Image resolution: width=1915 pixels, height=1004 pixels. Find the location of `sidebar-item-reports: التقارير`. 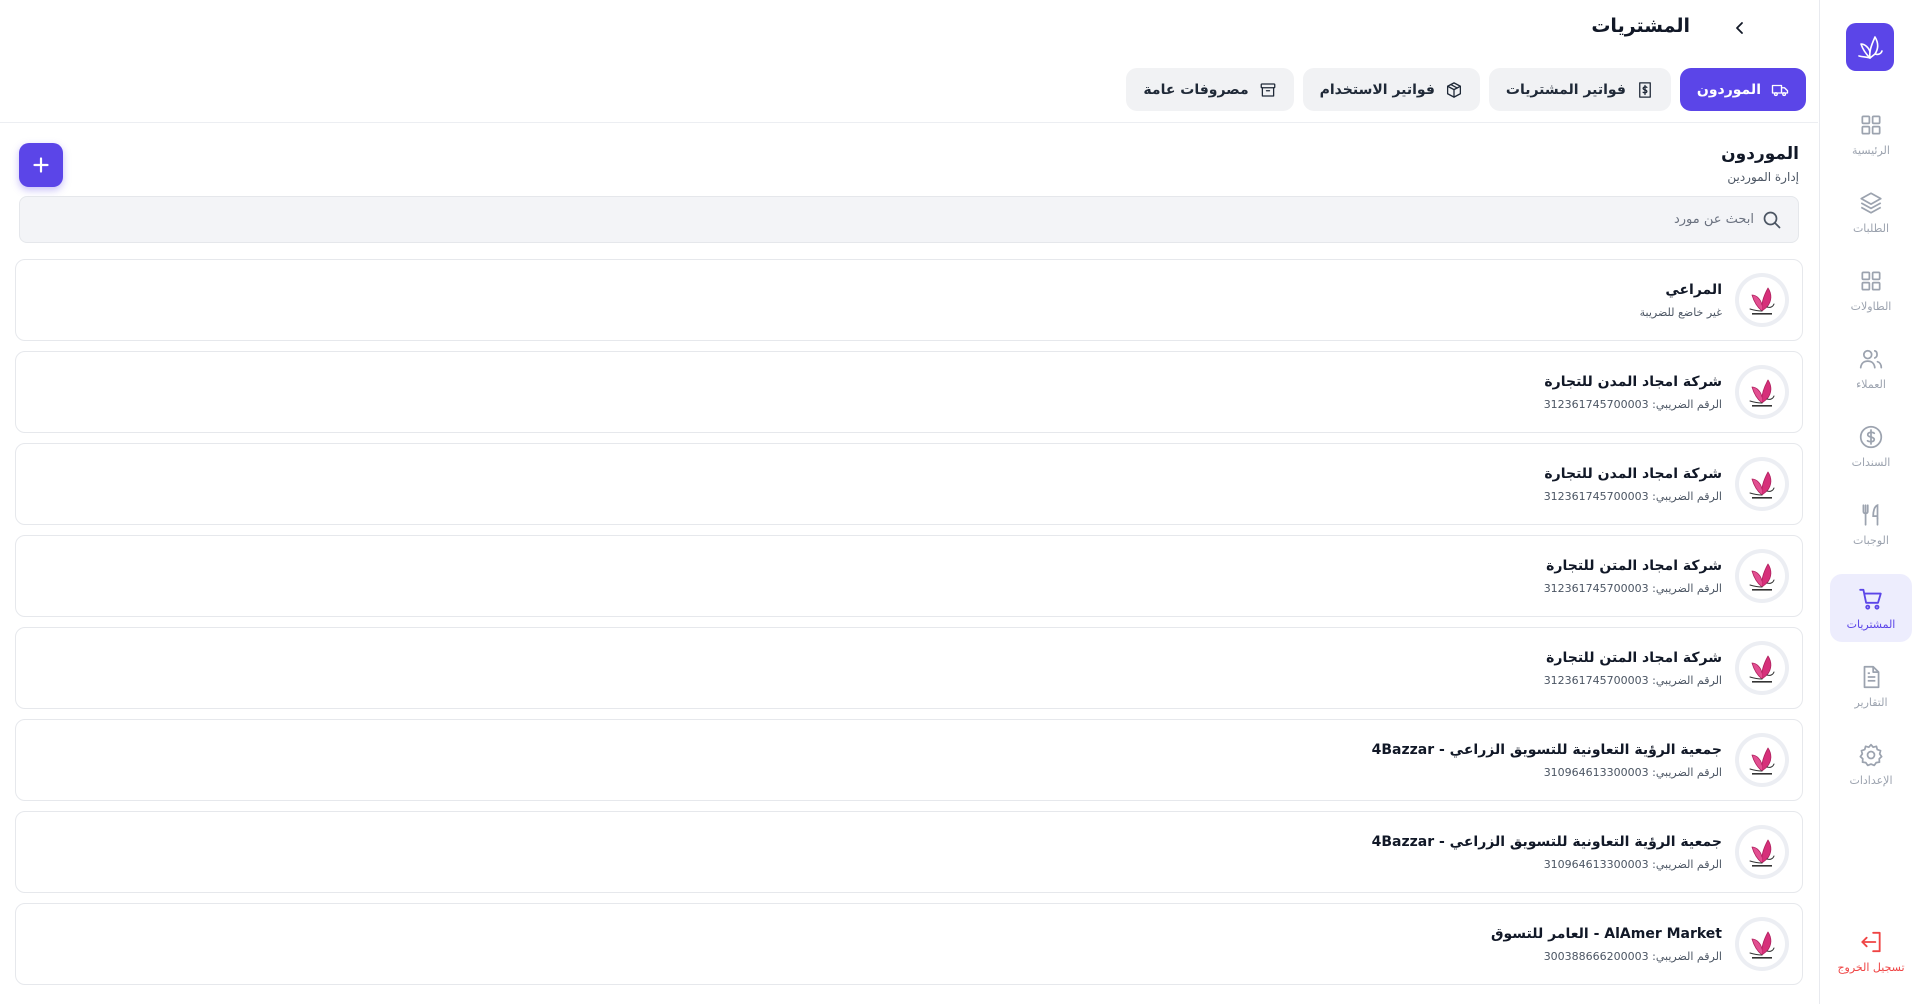

sidebar-item-reports: التقارير is located at coordinates (1871, 686).